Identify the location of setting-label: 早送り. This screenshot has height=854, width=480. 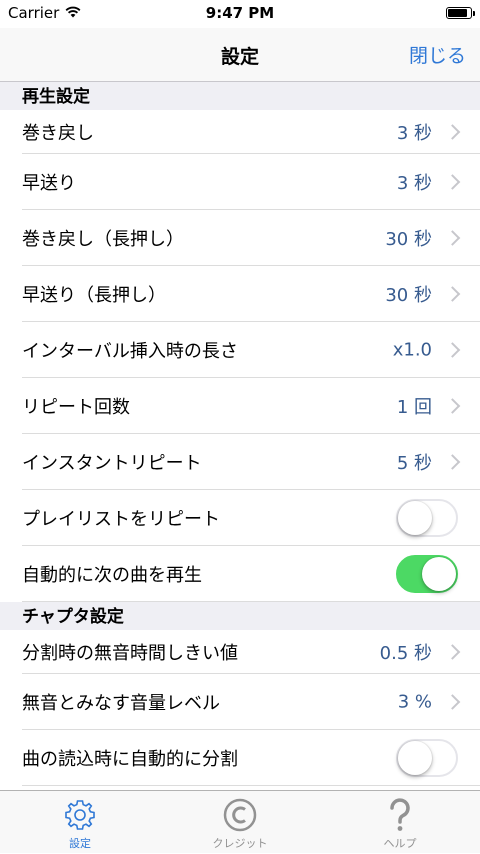
(49, 183).